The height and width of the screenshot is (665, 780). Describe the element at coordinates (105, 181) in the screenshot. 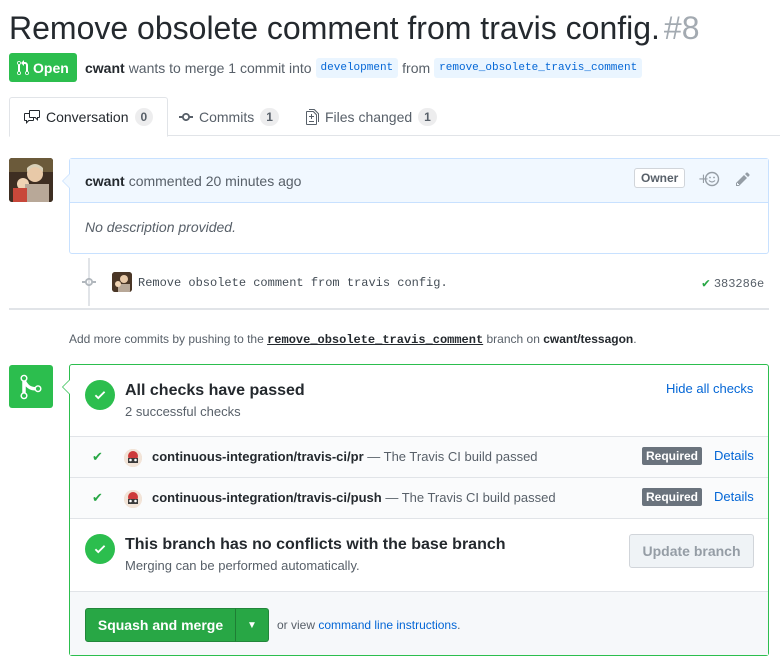

I see `comment-author: cwant` at that location.